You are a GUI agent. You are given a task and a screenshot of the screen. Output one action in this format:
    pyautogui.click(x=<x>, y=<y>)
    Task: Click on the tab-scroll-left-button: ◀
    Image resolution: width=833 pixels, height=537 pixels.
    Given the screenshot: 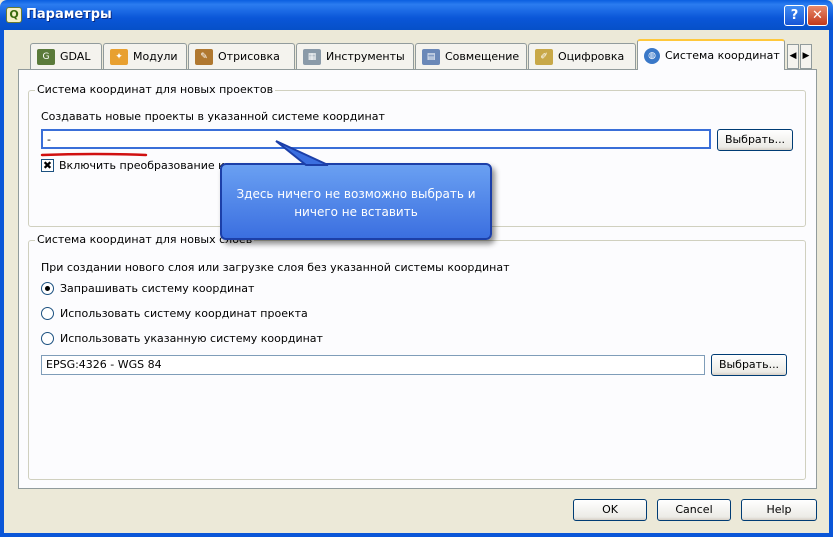 What is the action you would take?
    pyautogui.click(x=793, y=56)
    